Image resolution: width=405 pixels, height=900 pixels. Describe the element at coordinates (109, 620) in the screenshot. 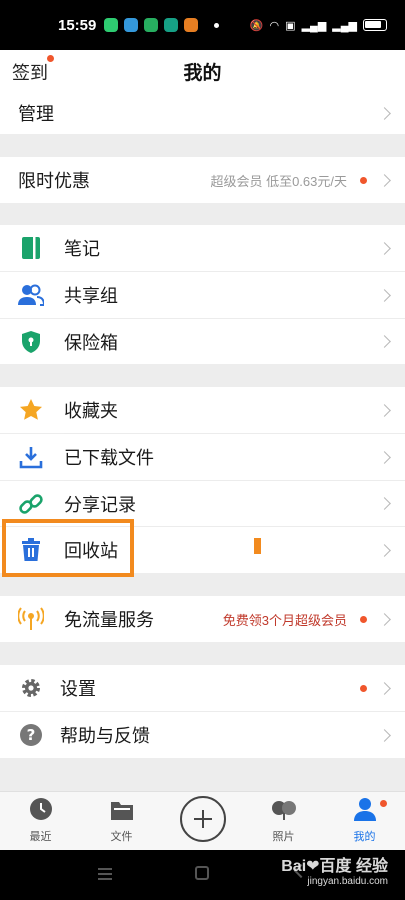

I see `menu-item-label: 免流量服务` at that location.